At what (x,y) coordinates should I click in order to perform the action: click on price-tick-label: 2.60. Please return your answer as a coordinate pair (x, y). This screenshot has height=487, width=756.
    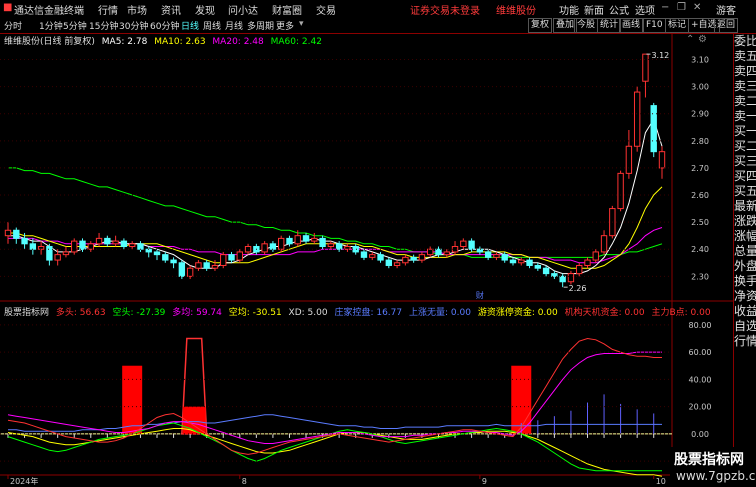
    Looking at the image, I should click on (700, 195).